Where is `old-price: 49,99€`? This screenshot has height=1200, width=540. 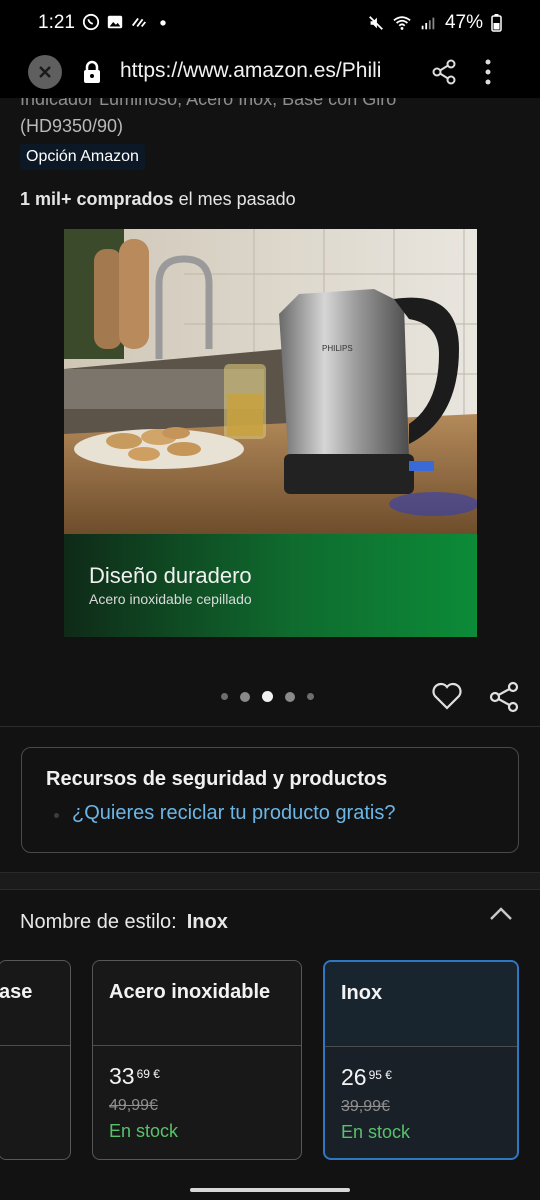
old-price: 49,99€ is located at coordinates (133, 1105).